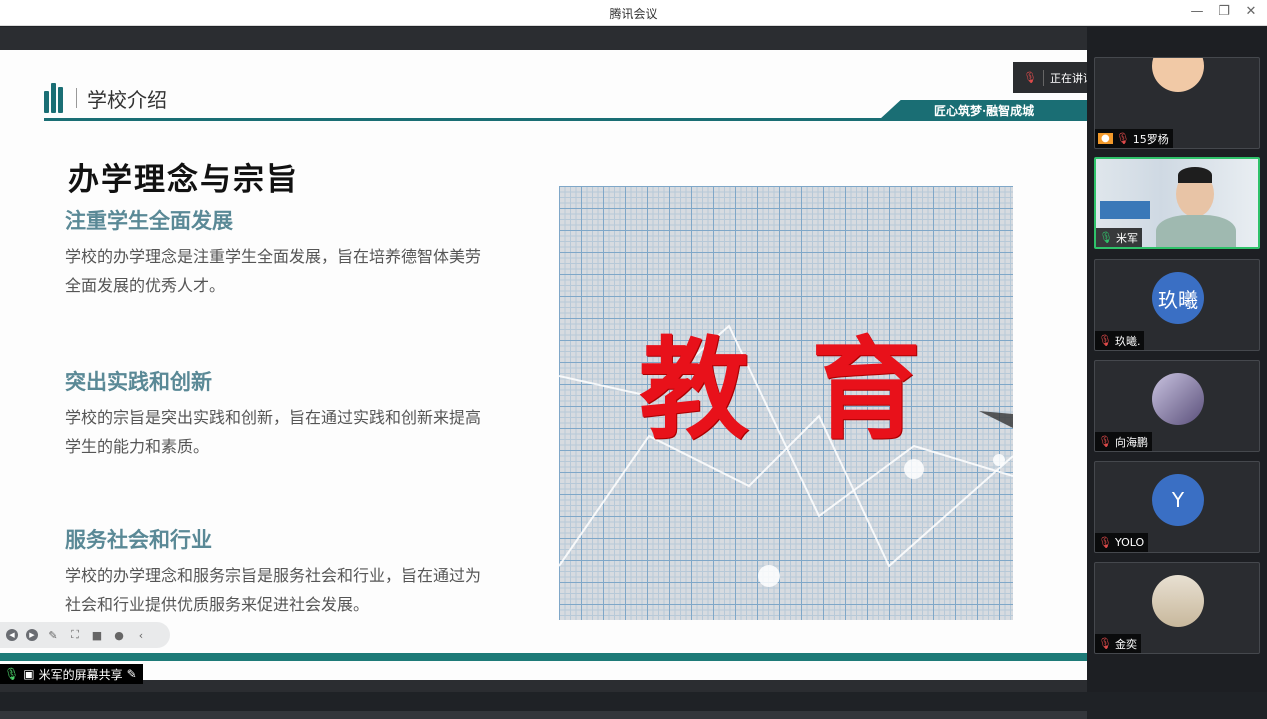 The image size is (1267, 719). Describe the element at coordinates (1131, 442) in the screenshot. I see `participant-name: 向海鹏` at that location.